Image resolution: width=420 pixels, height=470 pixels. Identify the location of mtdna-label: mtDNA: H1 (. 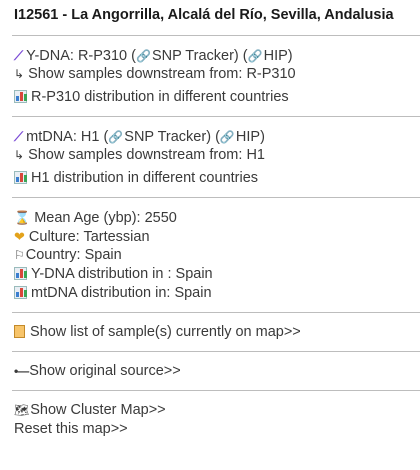
(67, 137).